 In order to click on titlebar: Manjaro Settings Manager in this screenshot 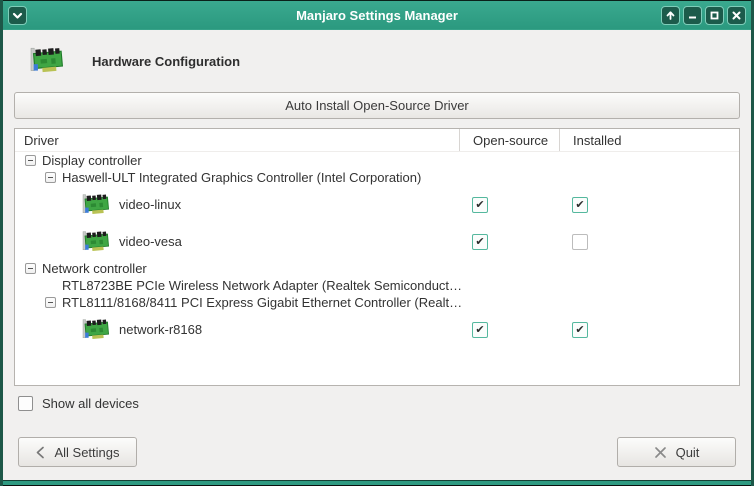, I will do `click(377, 15)`.